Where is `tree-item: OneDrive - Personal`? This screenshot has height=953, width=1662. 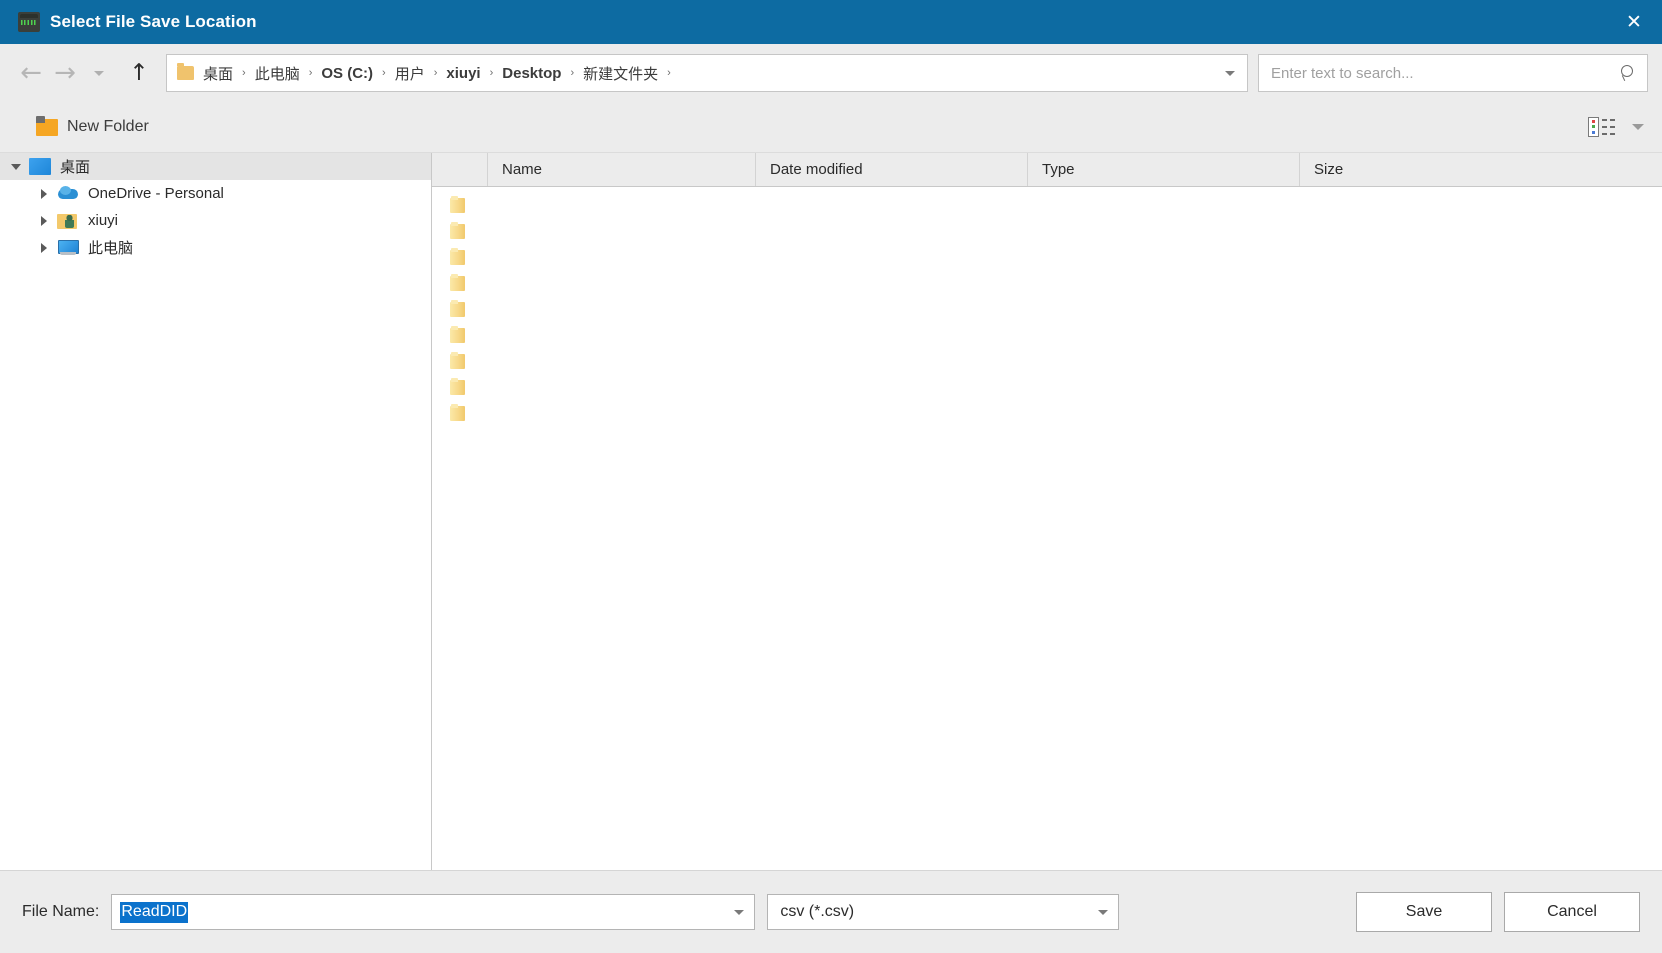
tree-item: OneDrive - Personal is located at coordinates (215, 193).